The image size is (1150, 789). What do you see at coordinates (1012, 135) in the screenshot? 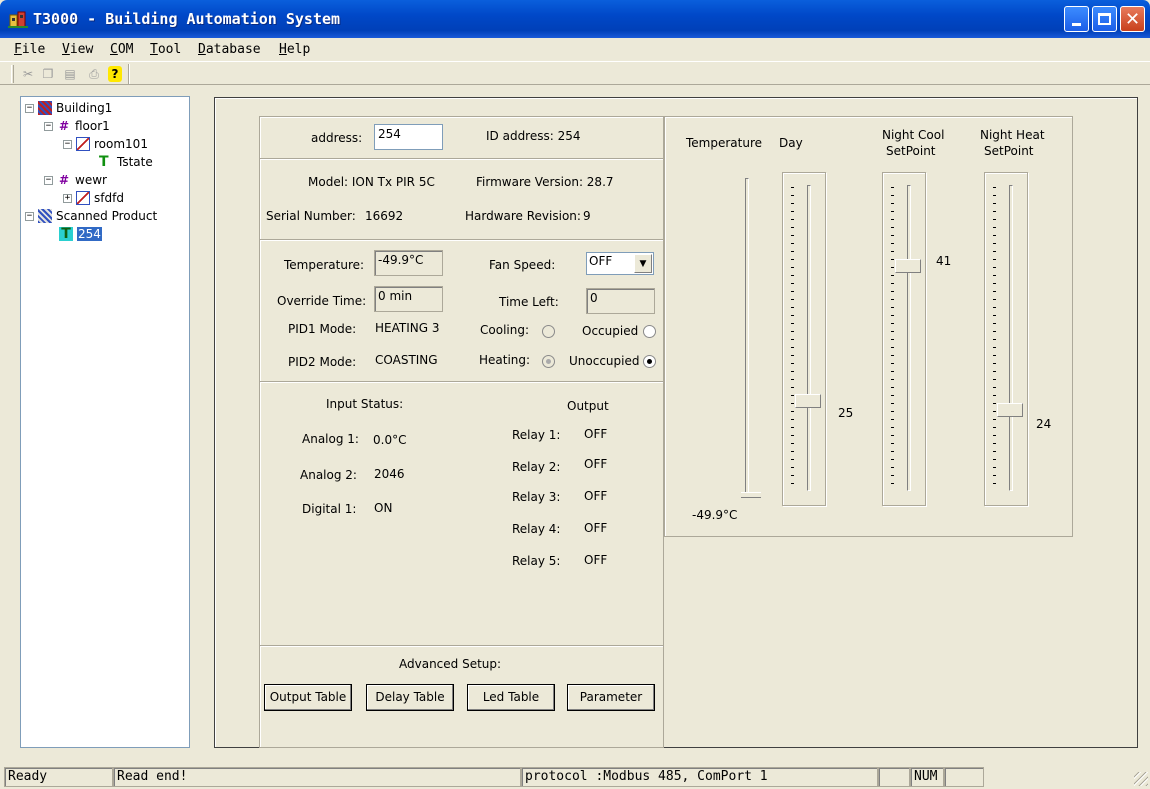
I see `night-heat-label: Night Heat` at bounding box center [1012, 135].